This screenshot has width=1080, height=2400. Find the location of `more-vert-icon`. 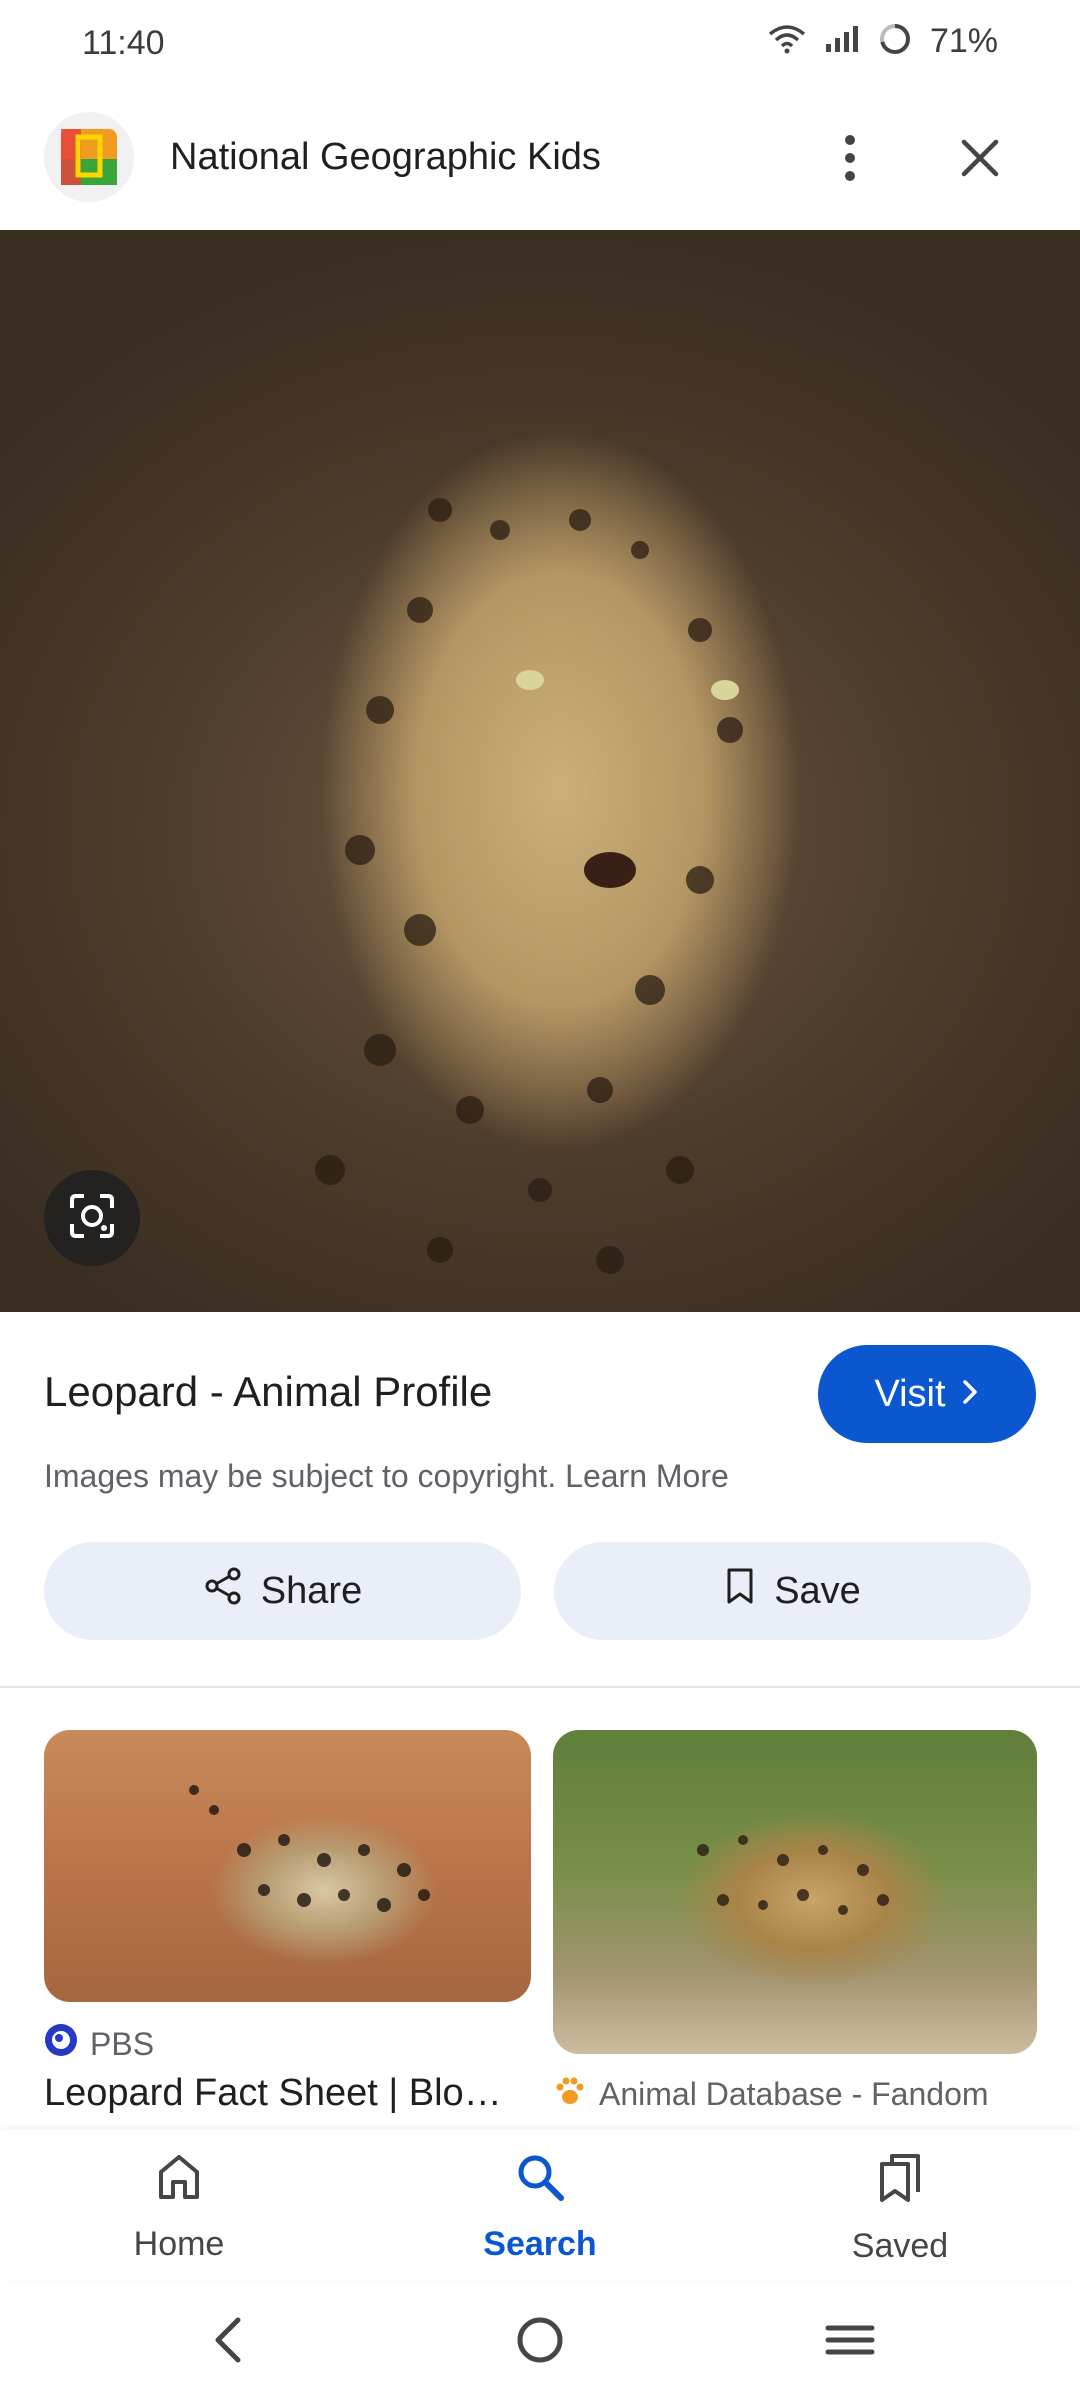

more-vert-icon is located at coordinates (850, 160).